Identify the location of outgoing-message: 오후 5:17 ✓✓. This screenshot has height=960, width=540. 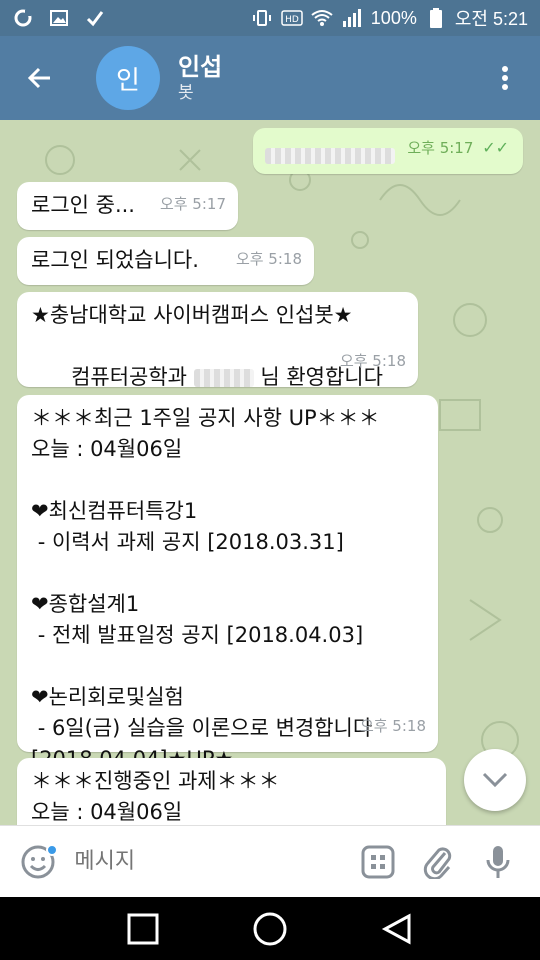
(388, 151).